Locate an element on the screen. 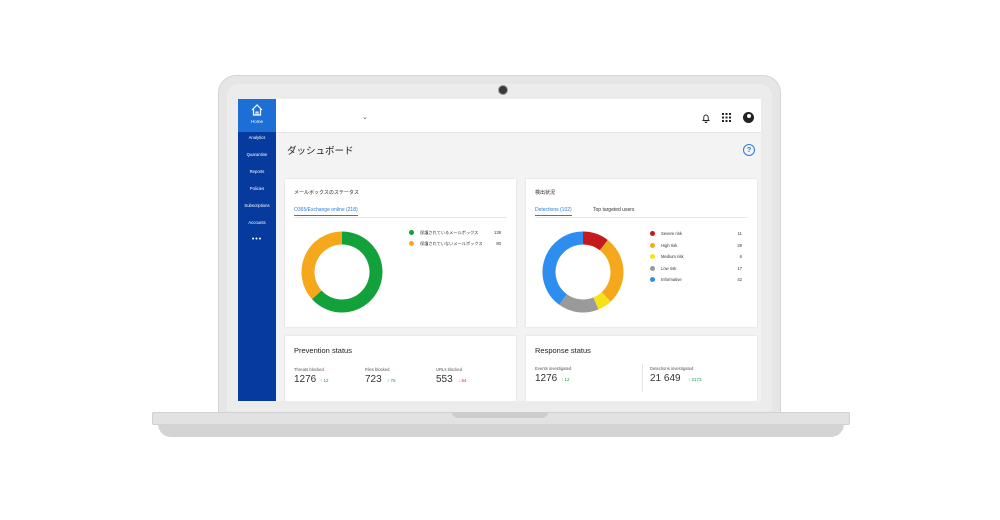  sidebar-item-home: Home is located at coordinates (257, 115).